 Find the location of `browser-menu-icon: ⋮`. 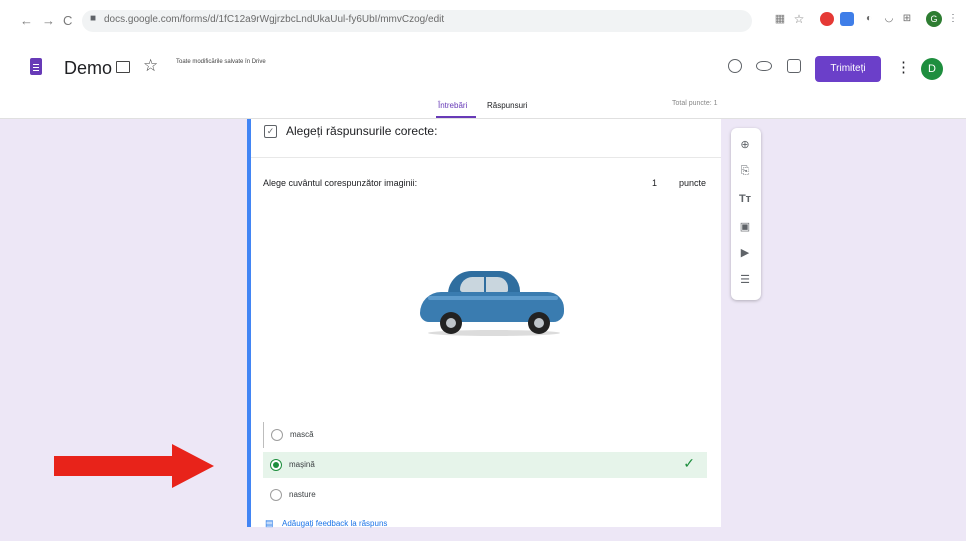

browser-menu-icon: ⋮ is located at coordinates (953, 19).